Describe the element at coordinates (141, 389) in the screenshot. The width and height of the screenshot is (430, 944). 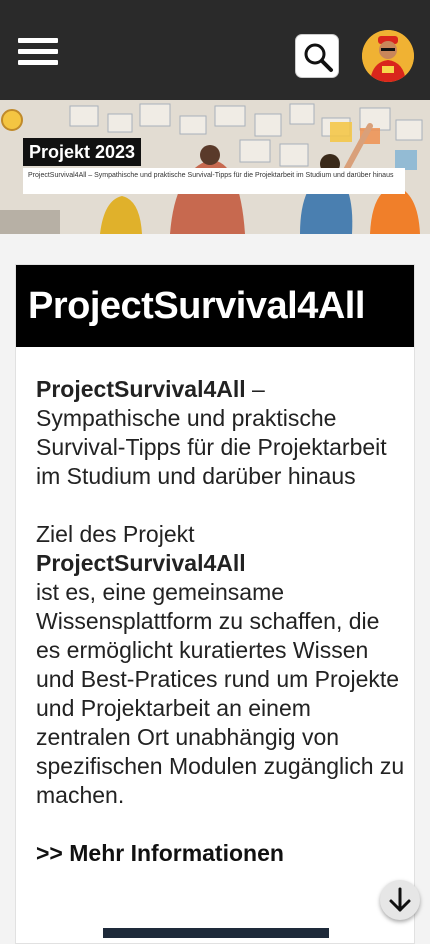
I see `intro-bold: ProjectSurvival4All` at that location.